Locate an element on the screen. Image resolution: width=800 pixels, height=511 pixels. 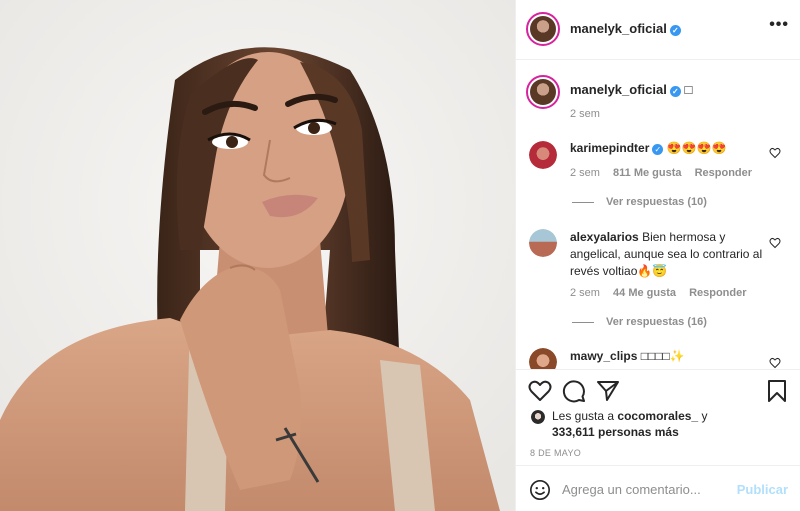
view-replies-button: Ver respuestas (16) is located at coordinates (639, 322).